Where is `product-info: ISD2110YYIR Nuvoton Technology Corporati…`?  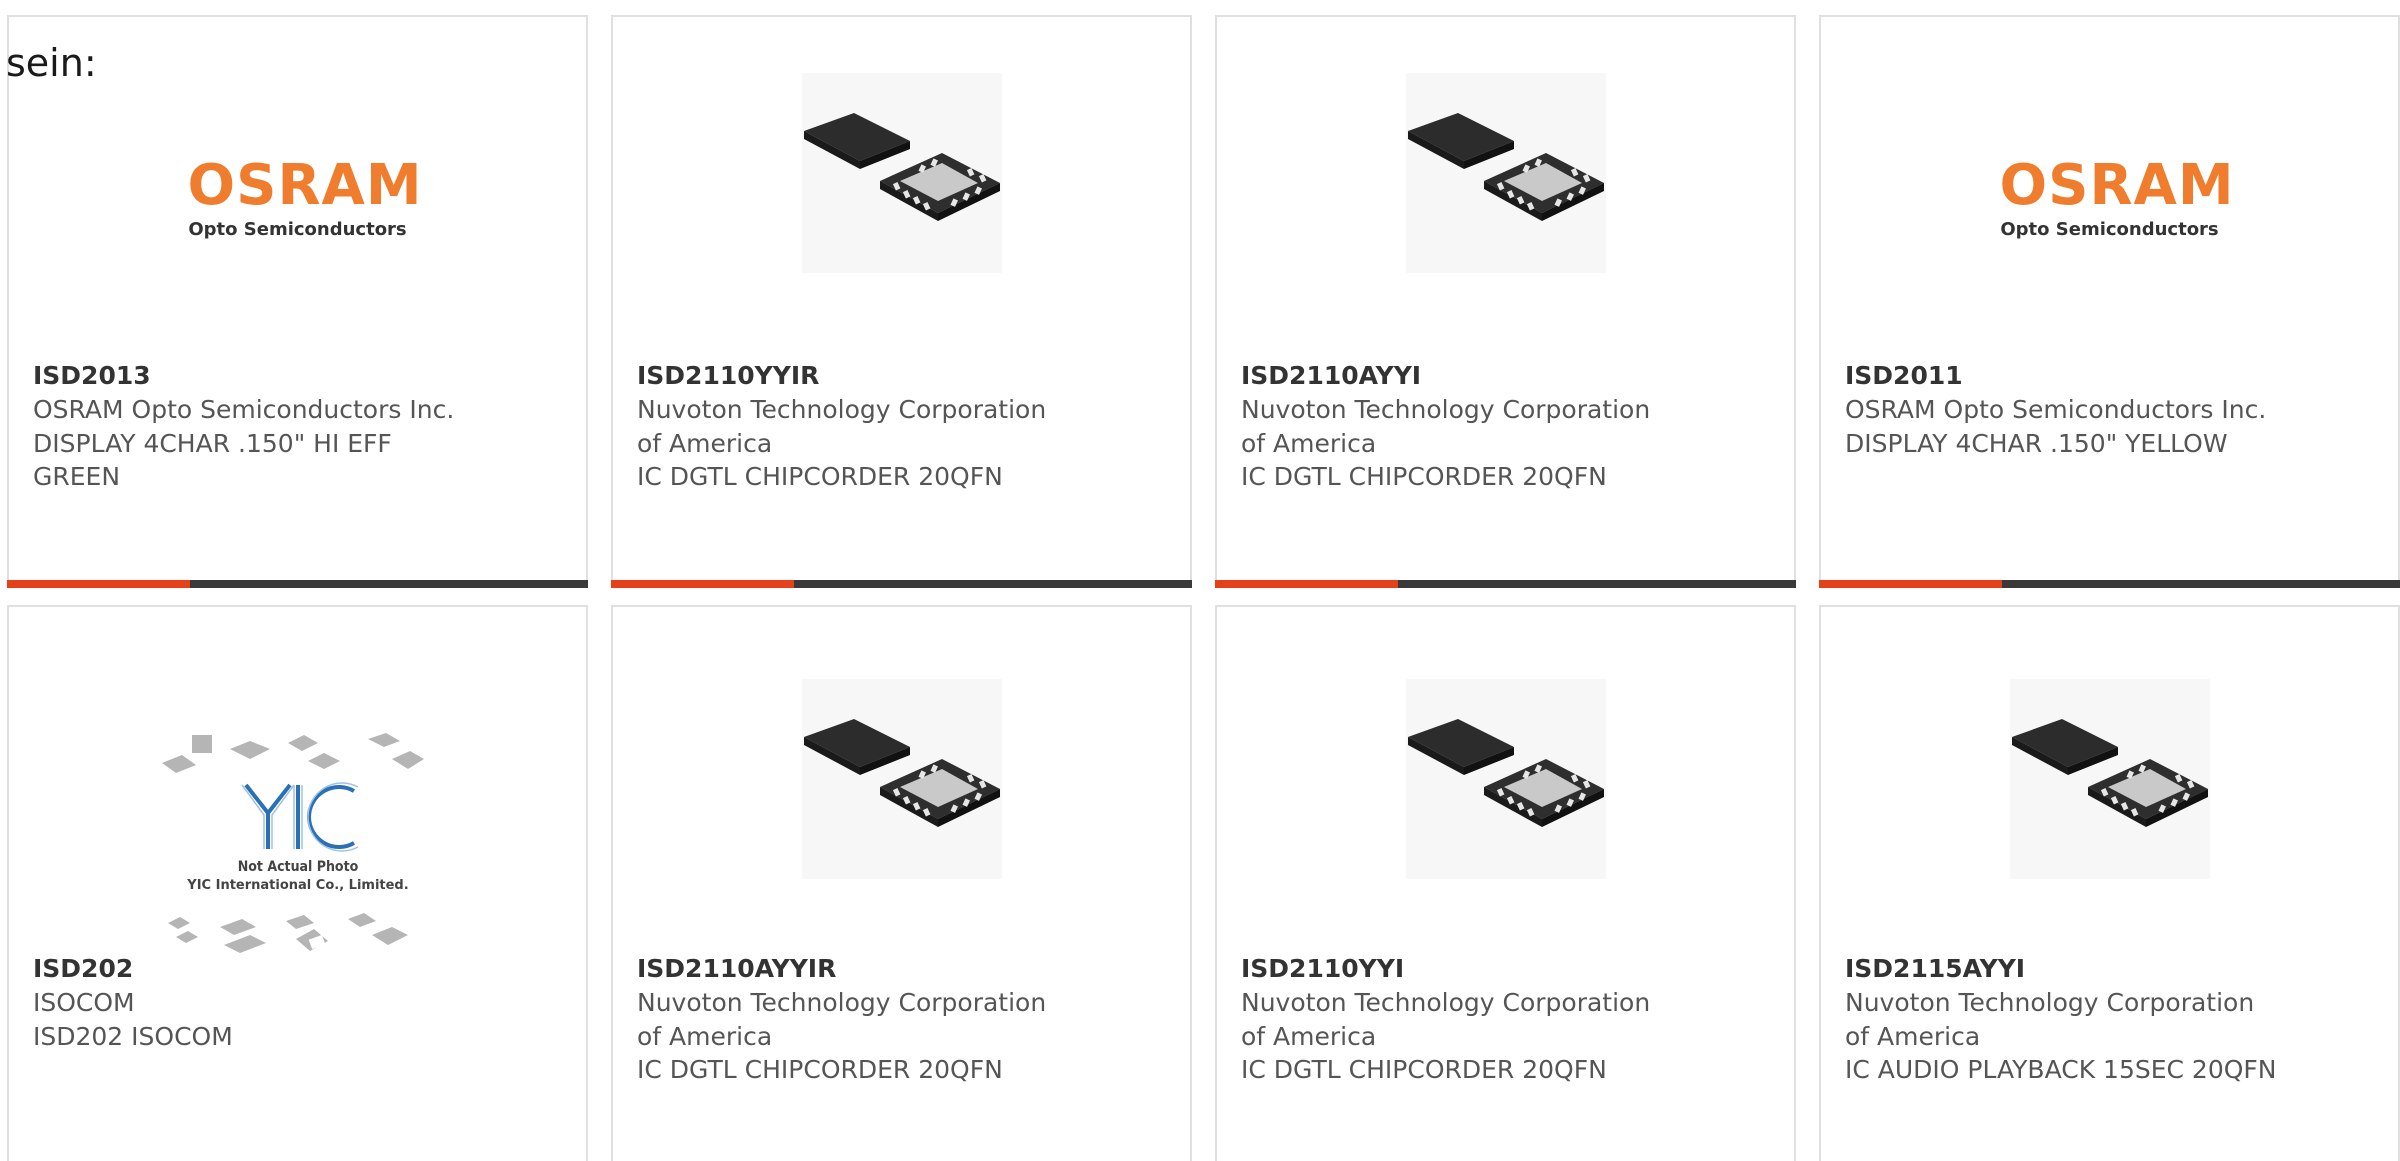 product-info: ISD2110YYIR Nuvoton Technology Corporati… is located at coordinates (857, 426).